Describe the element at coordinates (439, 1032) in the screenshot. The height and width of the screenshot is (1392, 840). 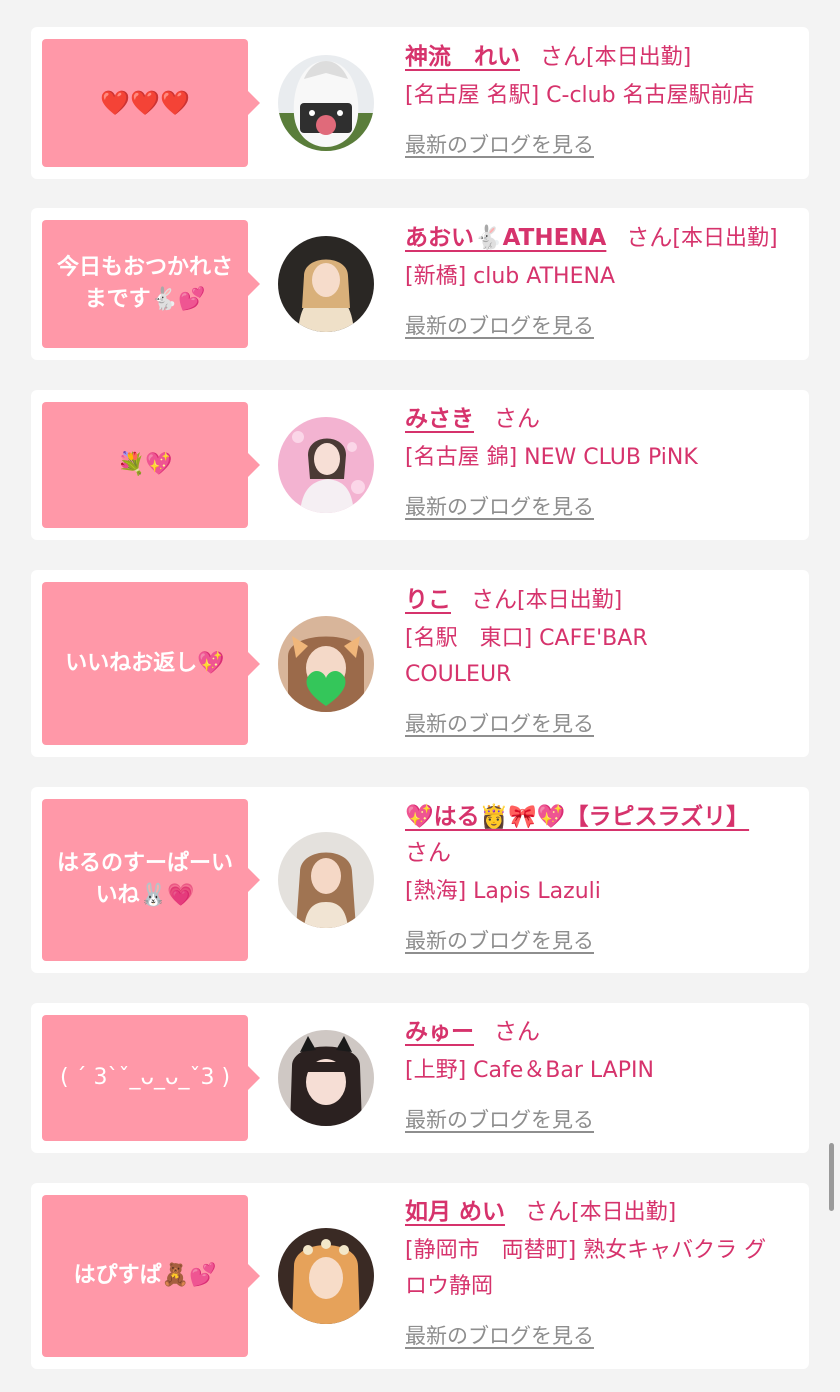
I see `cast-name-link: みゅー` at that location.